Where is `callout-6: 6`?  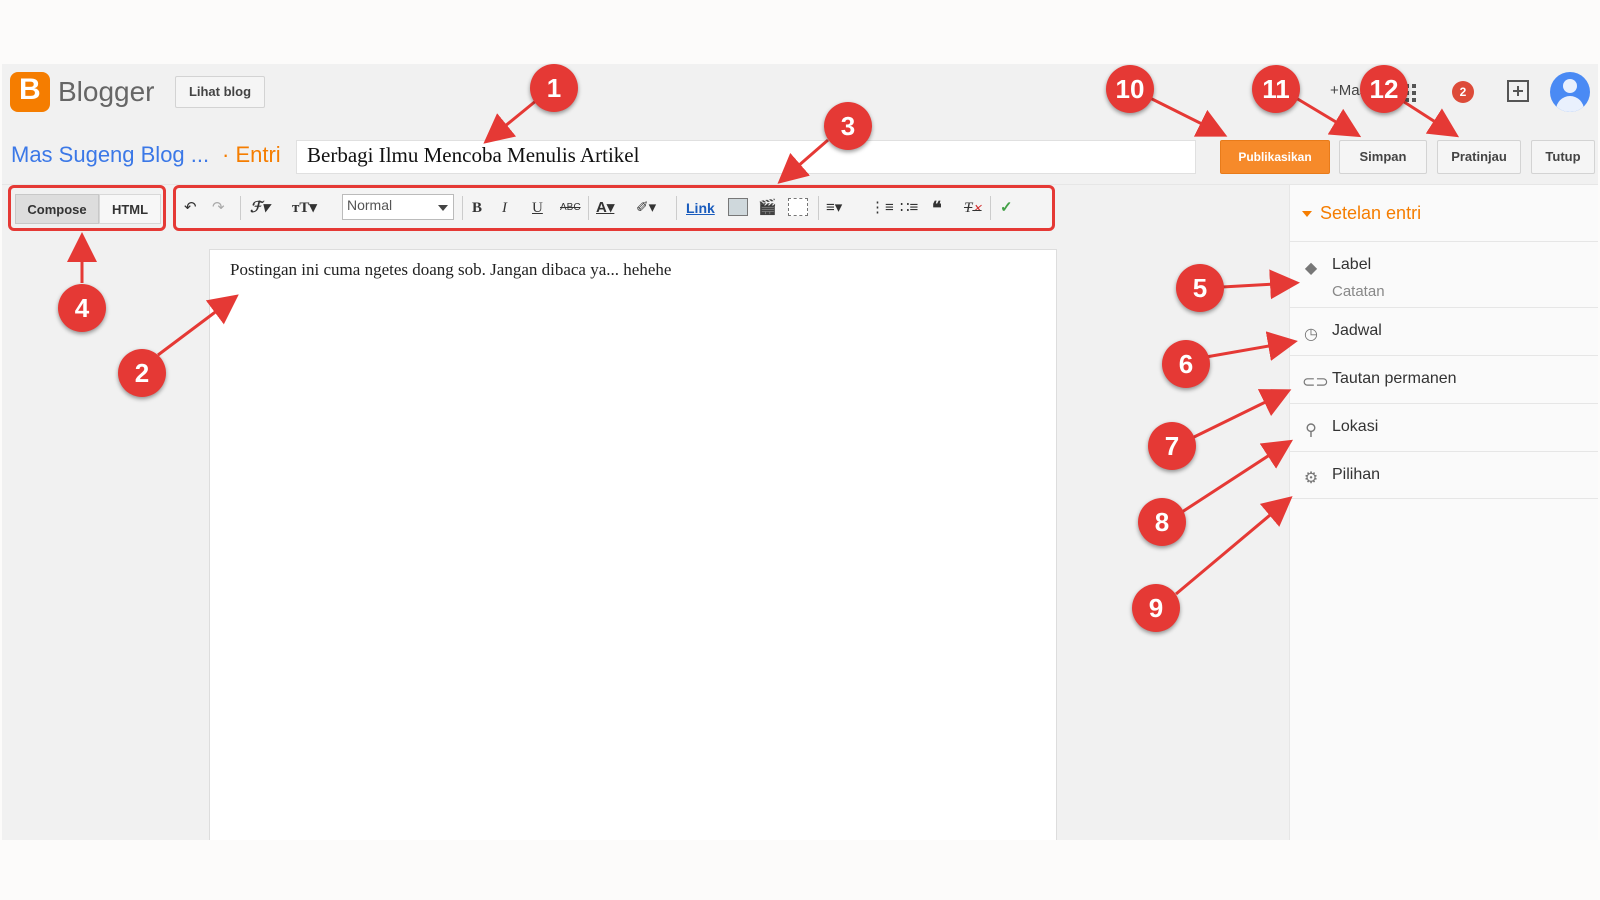
callout-6: 6 is located at coordinates (1186, 364).